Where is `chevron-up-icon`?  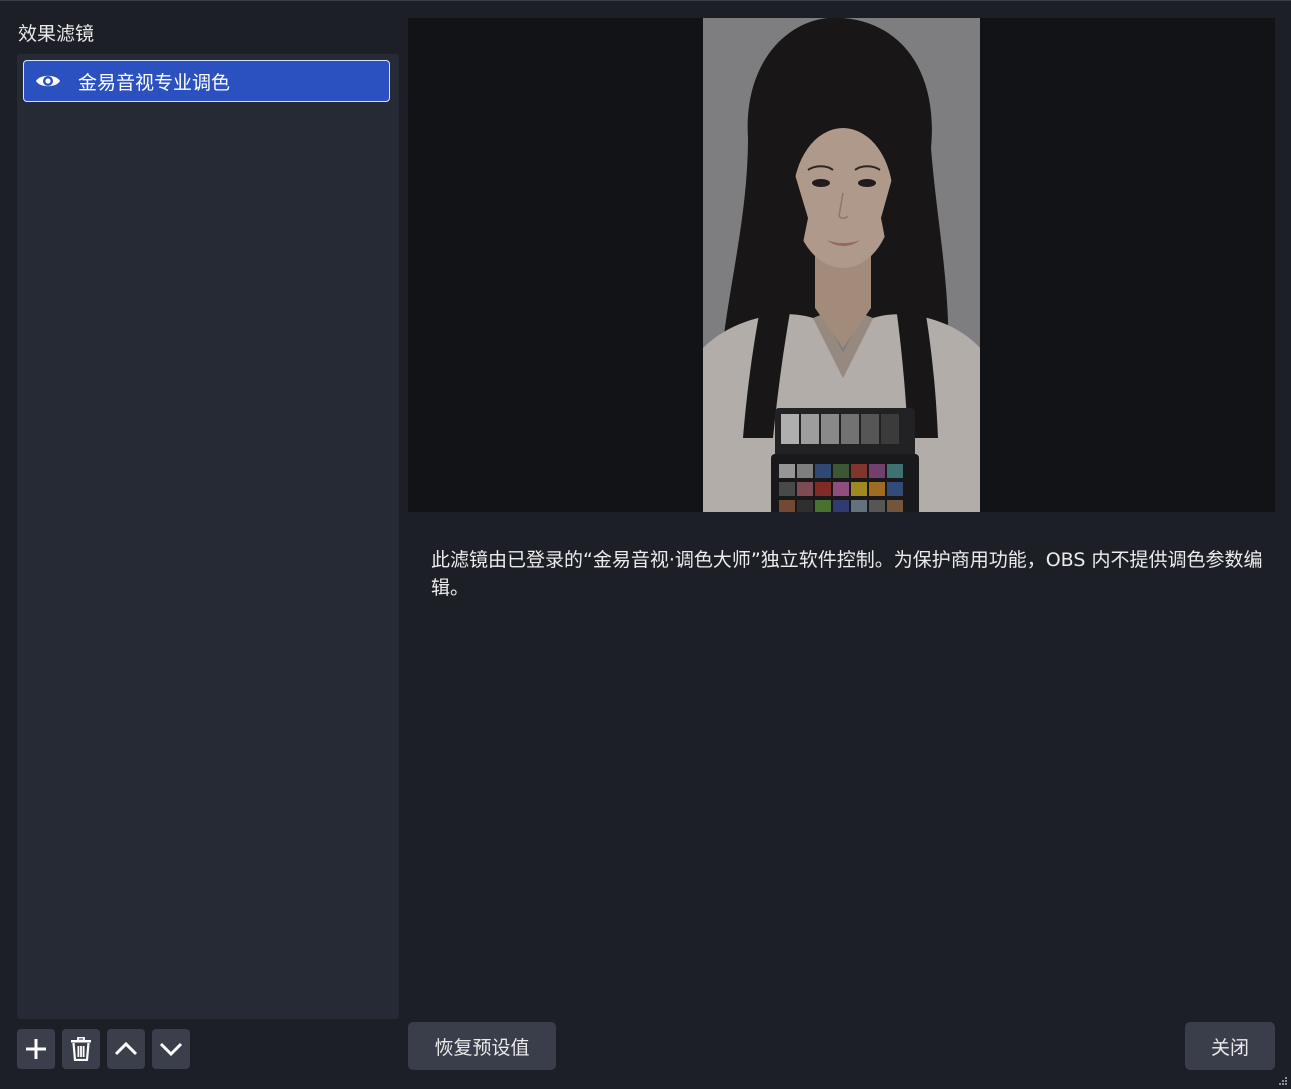 chevron-up-icon is located at coordinates (126, 1048).